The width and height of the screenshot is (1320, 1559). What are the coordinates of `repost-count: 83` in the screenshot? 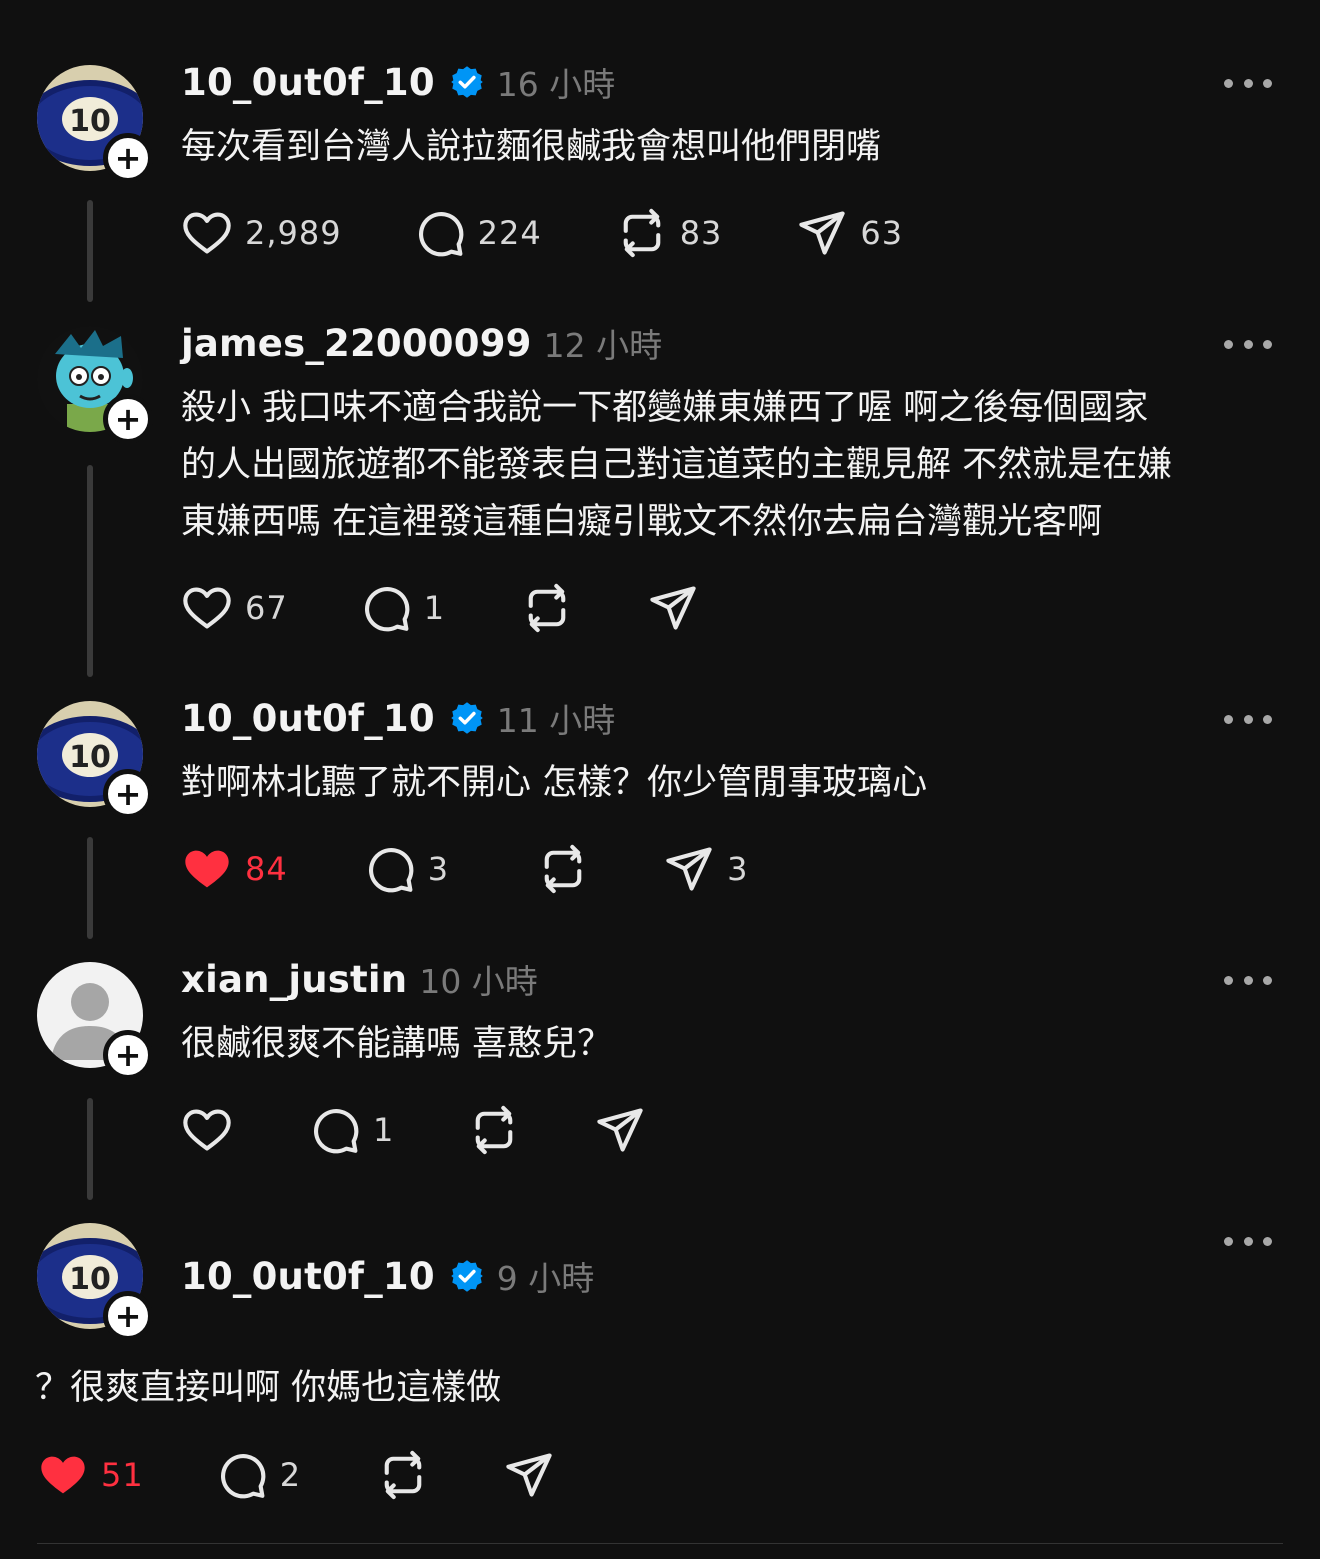 It's located at (701, 233).